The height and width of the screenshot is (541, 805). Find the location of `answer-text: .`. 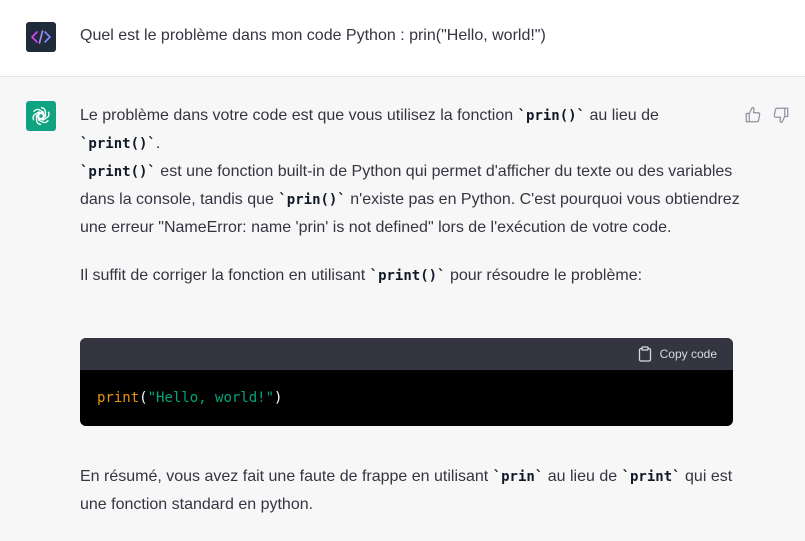

answer-text: . is located at coordinates (158, 143).